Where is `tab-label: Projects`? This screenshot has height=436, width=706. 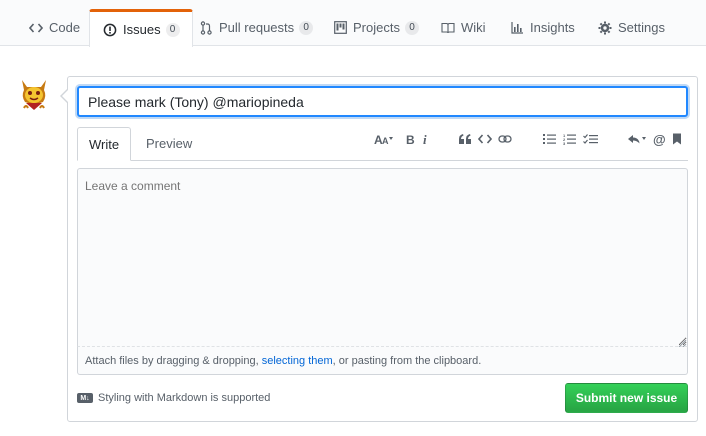
tab-label: Projects is located at coordinates (376, 27).